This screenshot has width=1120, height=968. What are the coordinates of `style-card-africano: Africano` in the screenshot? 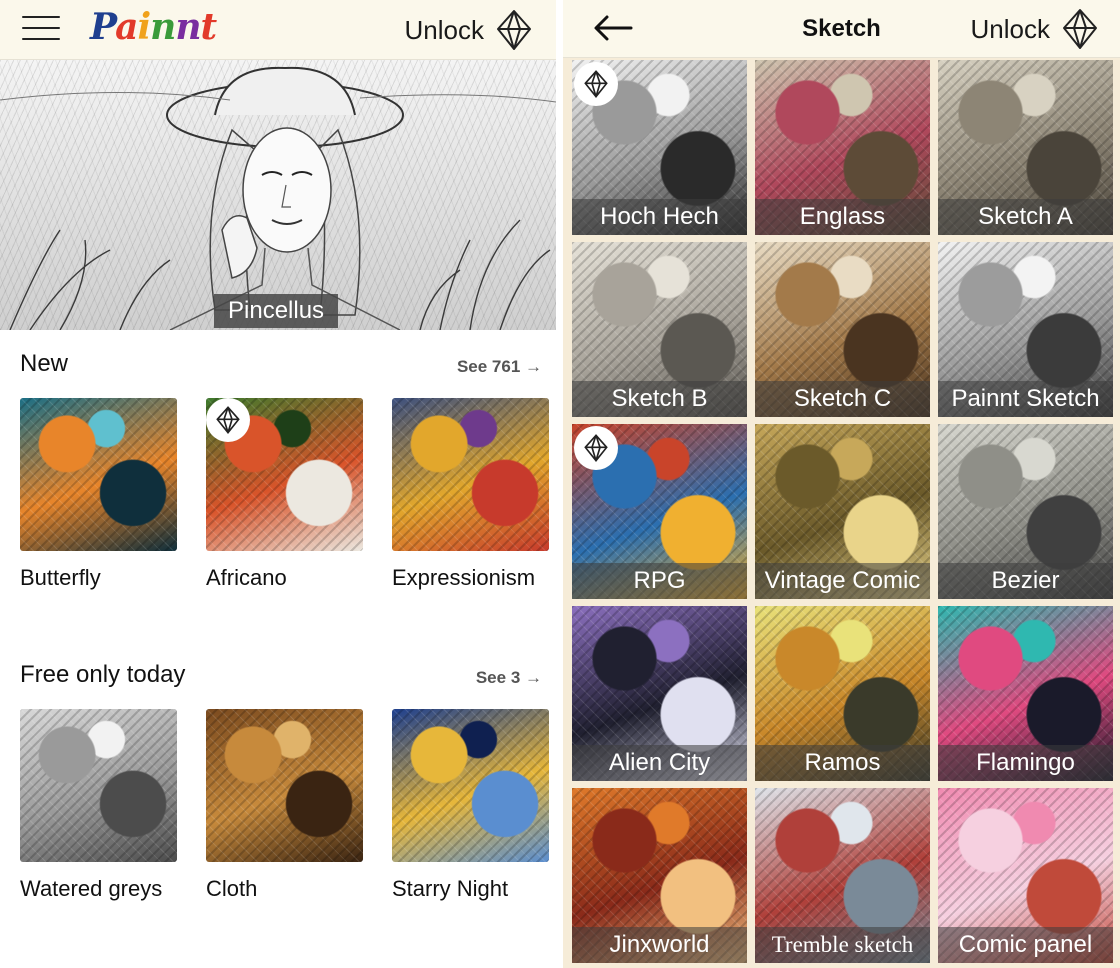 It's located at (284, 494).